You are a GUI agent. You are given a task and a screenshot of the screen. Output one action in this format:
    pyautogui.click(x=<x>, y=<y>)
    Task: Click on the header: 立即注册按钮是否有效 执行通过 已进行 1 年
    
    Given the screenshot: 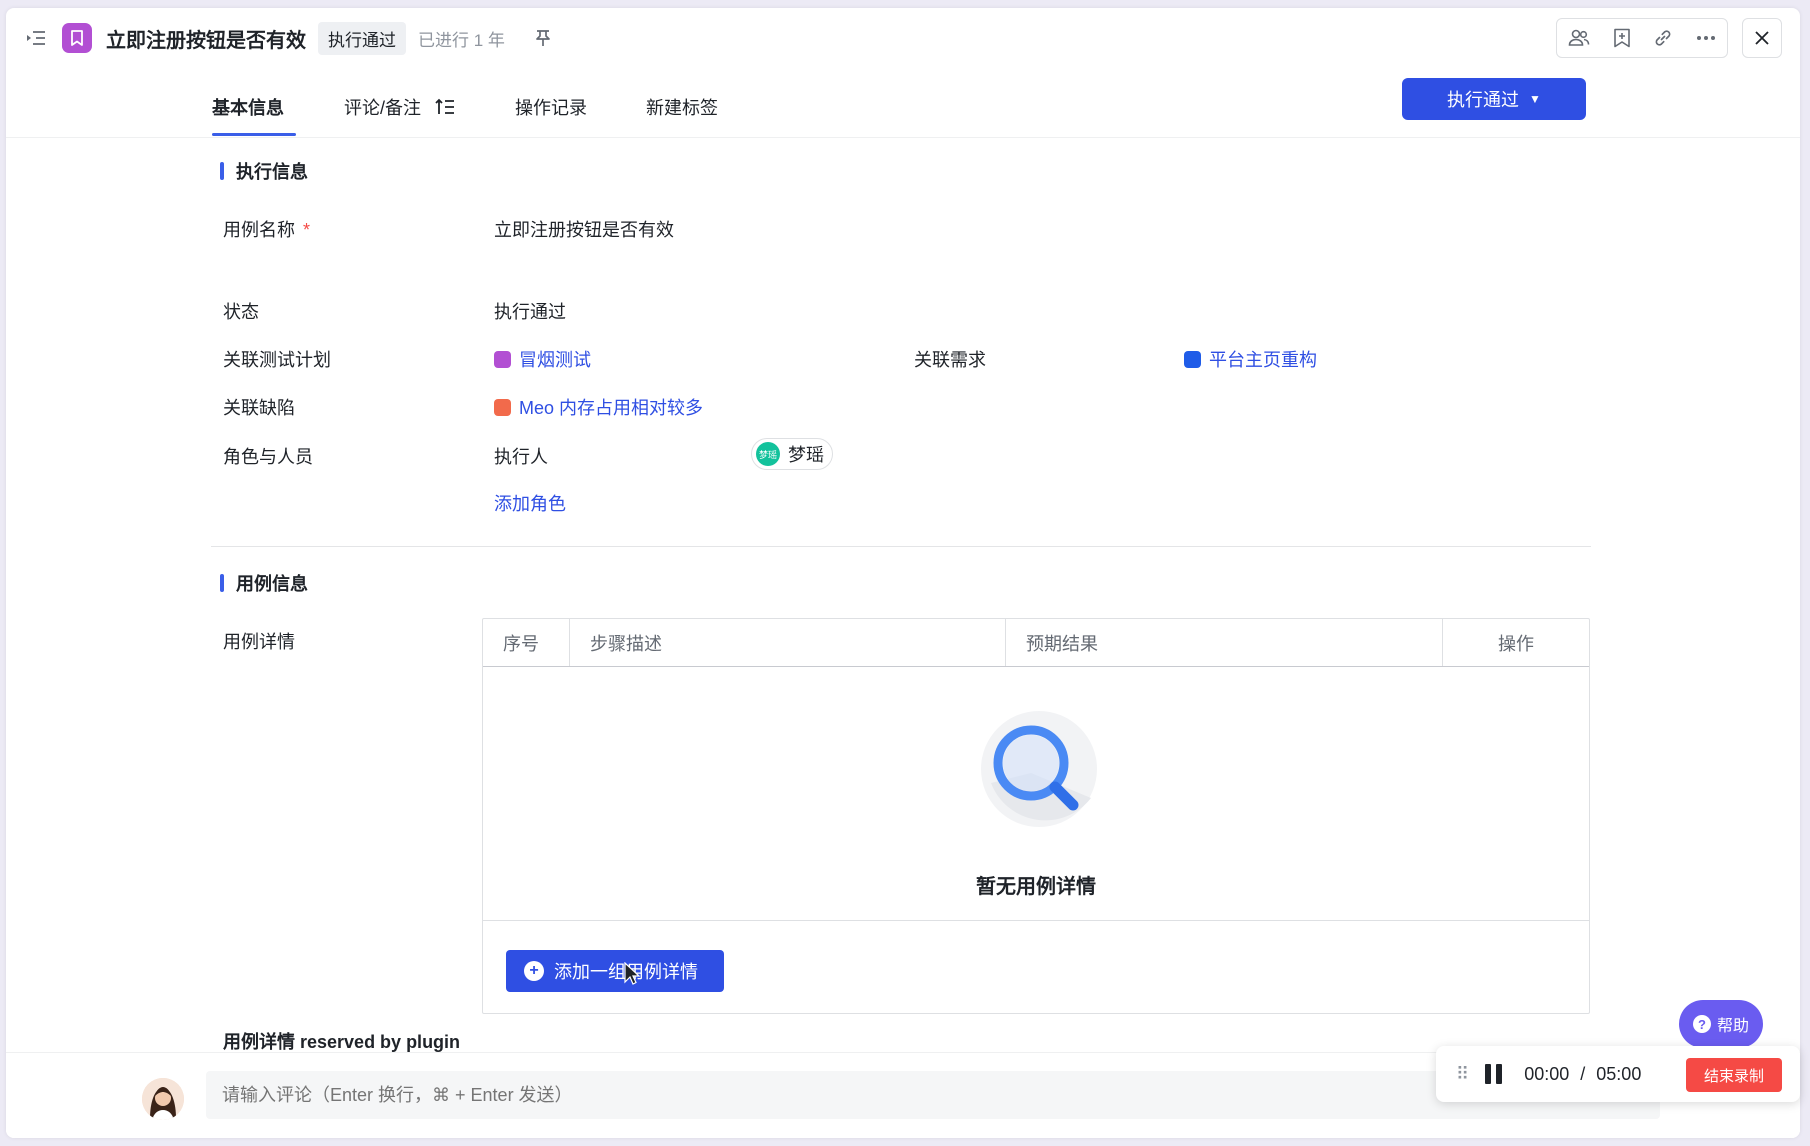 What is the action you would take?
    pyautogui.click(x=903, y=38)
    